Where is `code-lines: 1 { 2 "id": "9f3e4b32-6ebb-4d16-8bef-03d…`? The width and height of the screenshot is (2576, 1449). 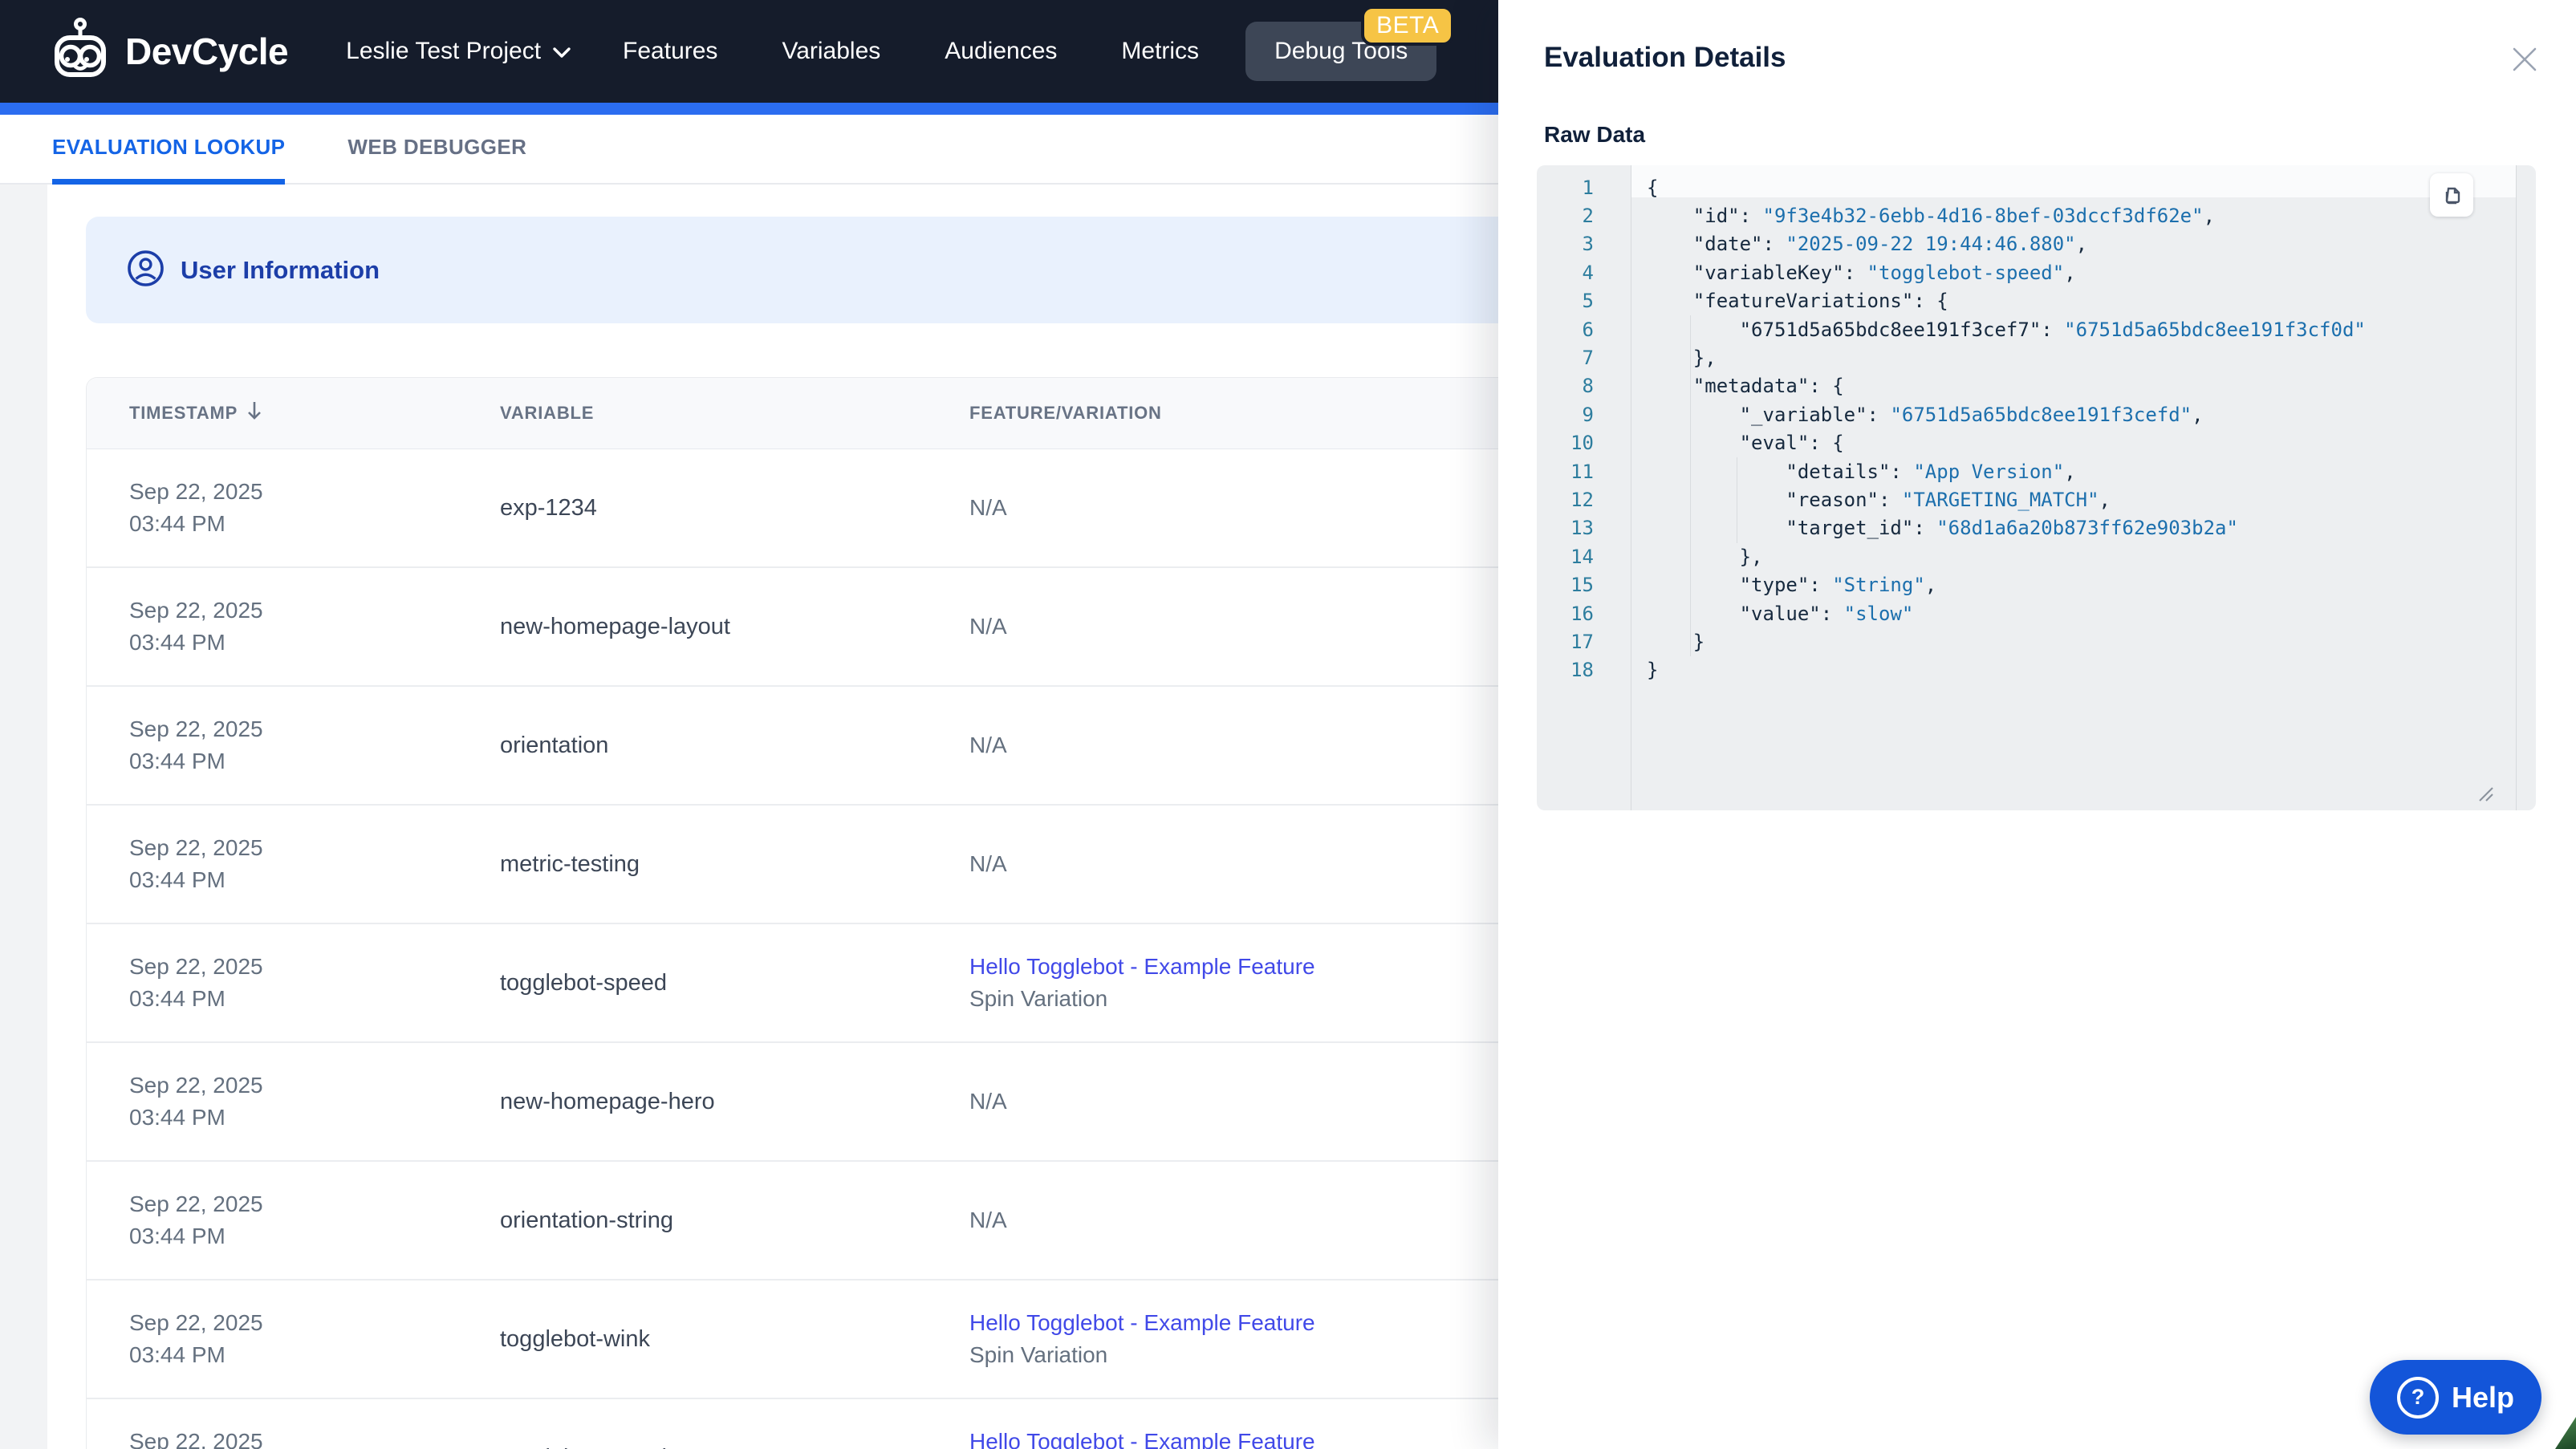 code-lines: 1 { 2 "id": "9f3e4b32-6ebb-4d16-8bef-03d… is located at coordinates (2036, 428).